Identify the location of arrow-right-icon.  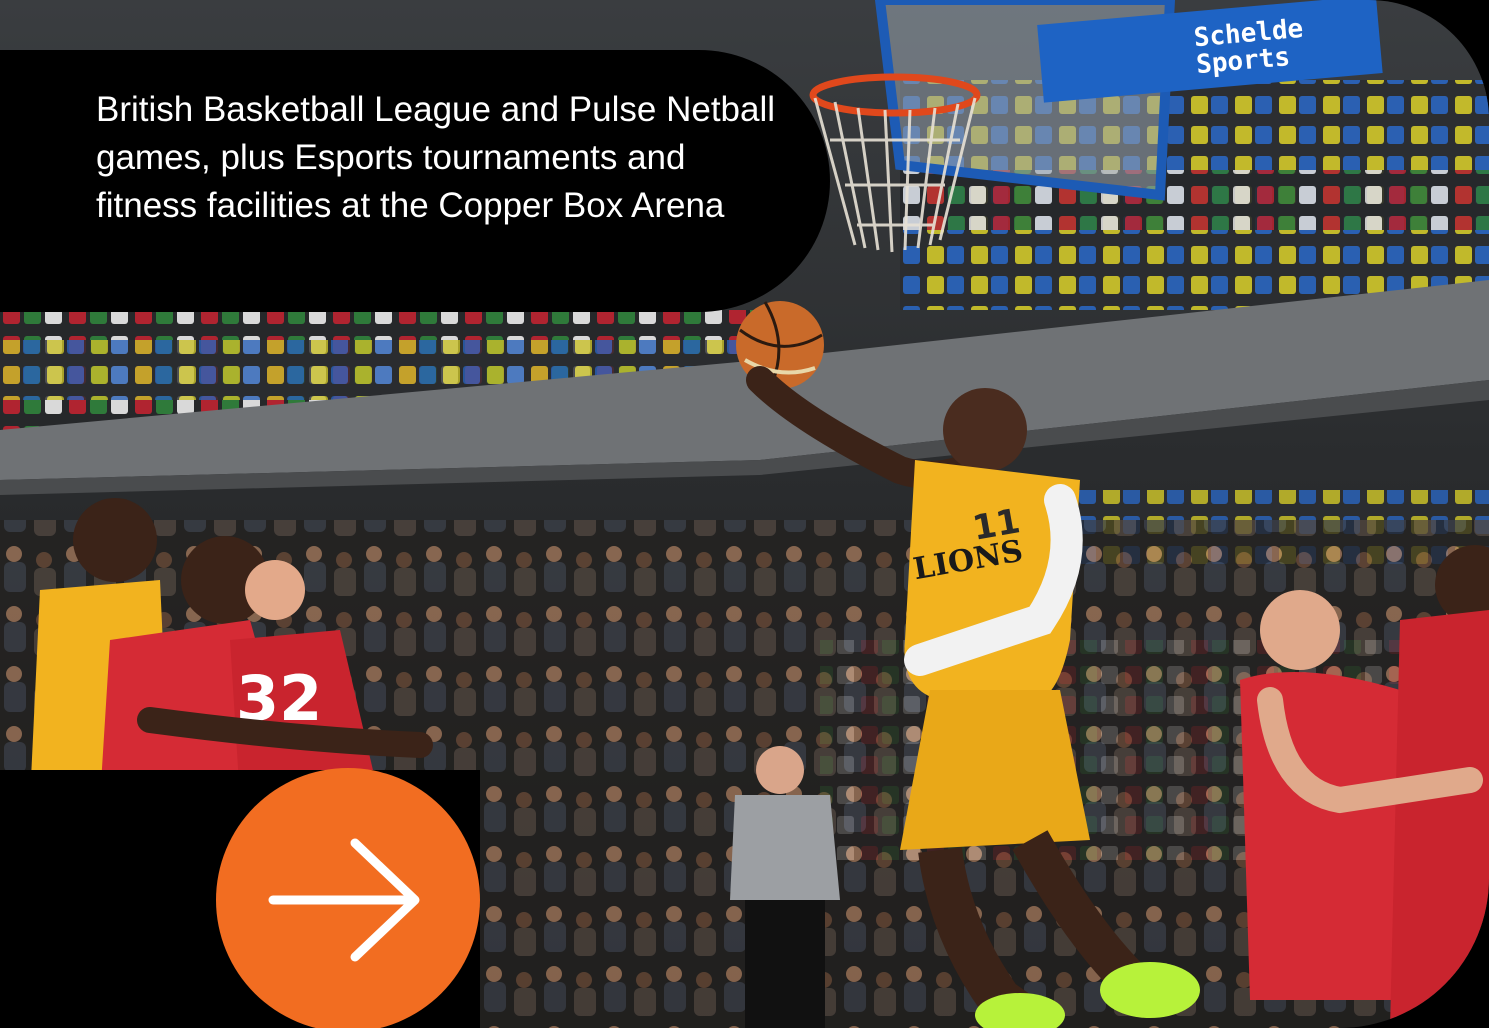
(348, 900).